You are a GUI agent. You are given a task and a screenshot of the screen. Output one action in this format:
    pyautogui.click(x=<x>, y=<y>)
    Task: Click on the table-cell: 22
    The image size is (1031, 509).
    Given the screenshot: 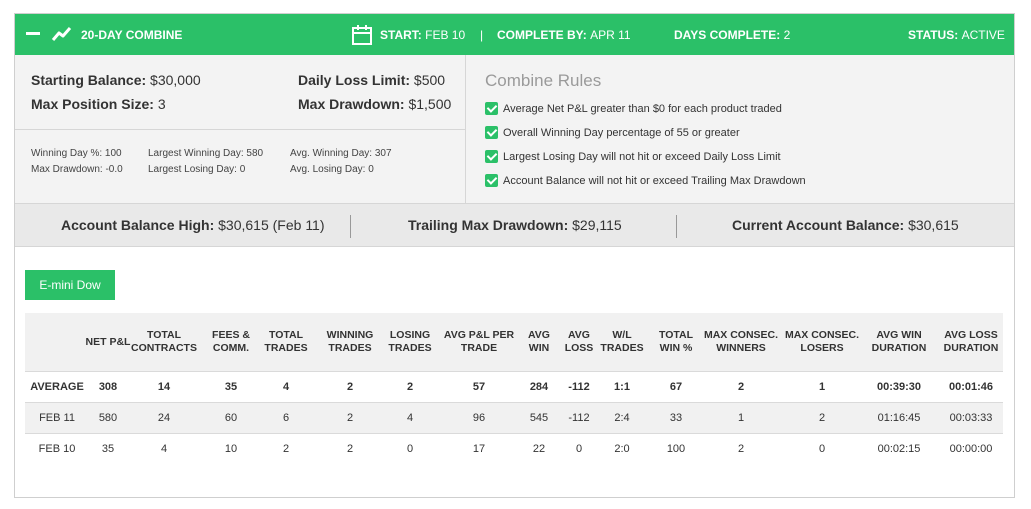 What is the action you would take?
    pyautogui.click(x=539, y=449)
    